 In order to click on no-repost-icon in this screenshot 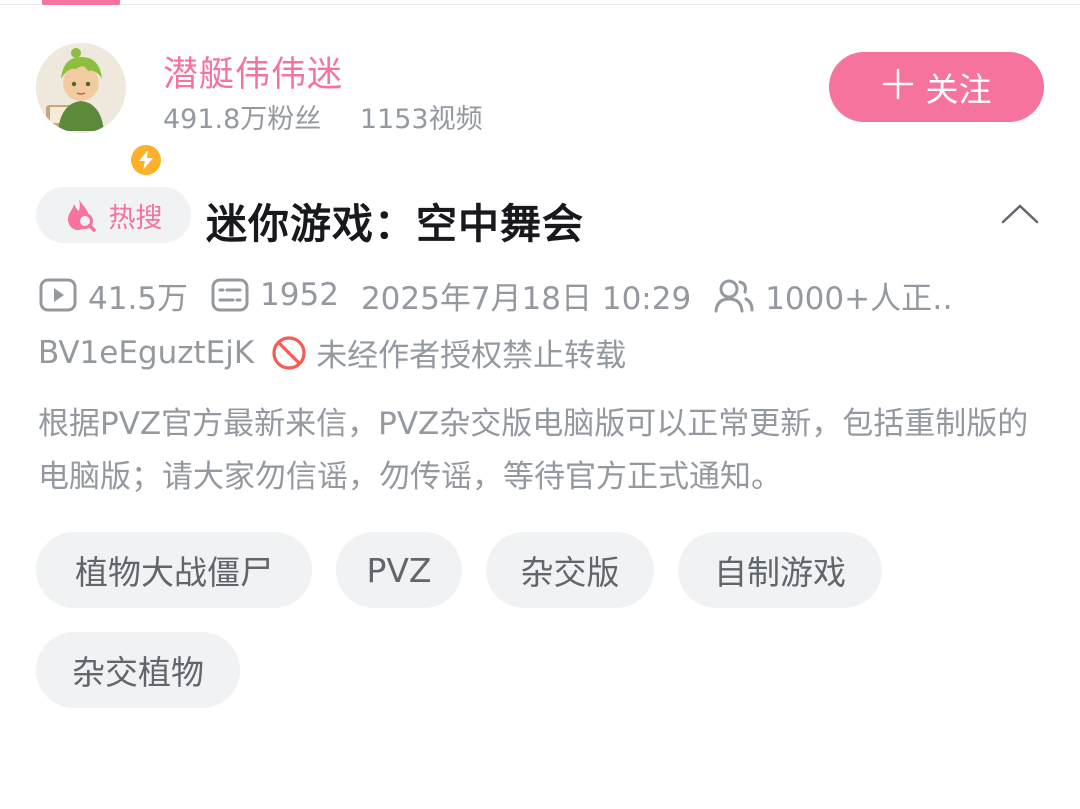, I will do `click(289, 352)`.